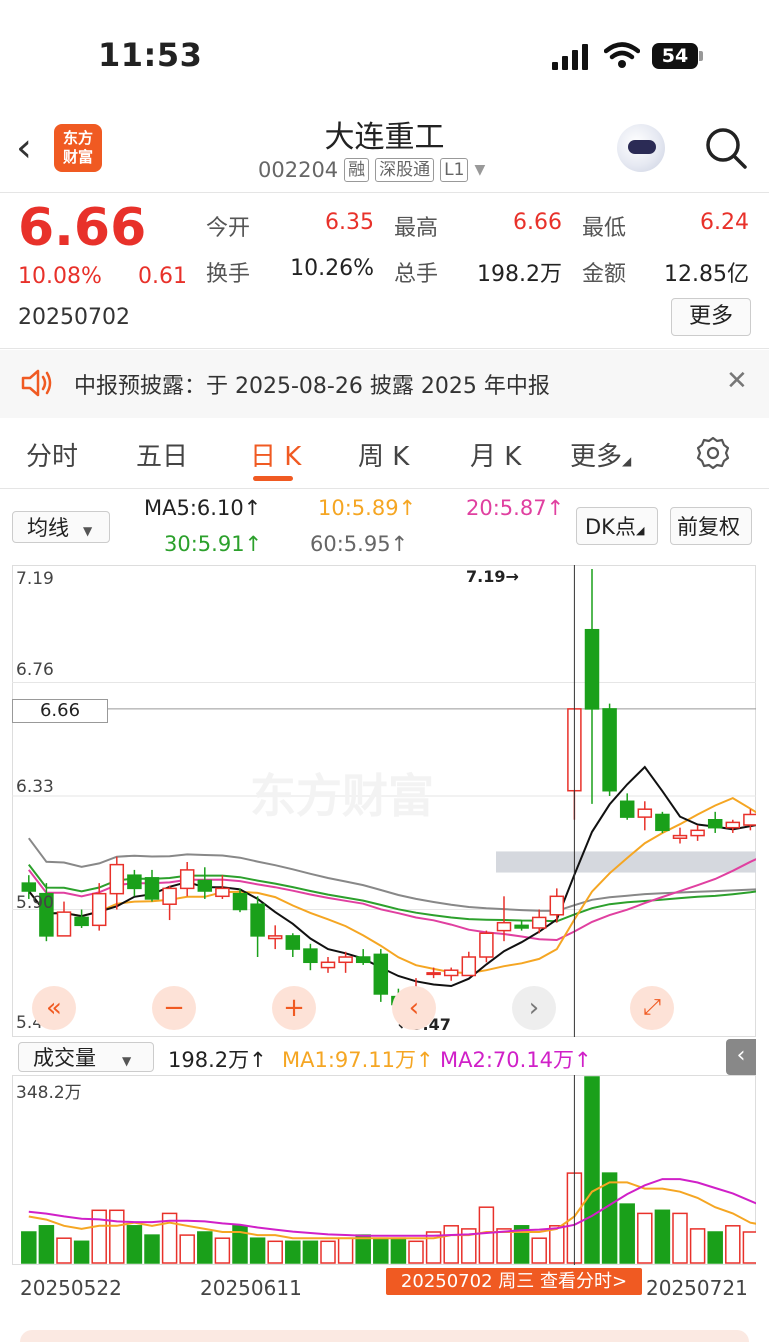 The image size is (769, 1342). What do you see at coordinates (86, 1057) in the screenshot?
I see `volume-indicator-dropdown: 成交量 ▼` at bounding box center [86, 1057].